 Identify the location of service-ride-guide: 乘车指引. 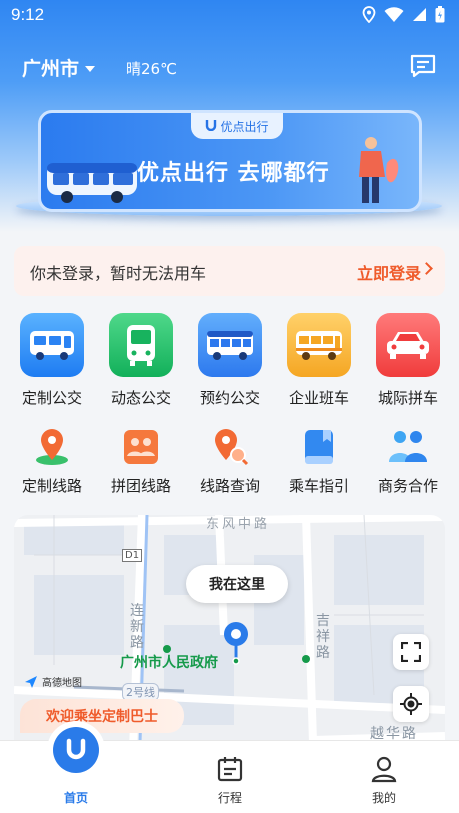
(319, 460).